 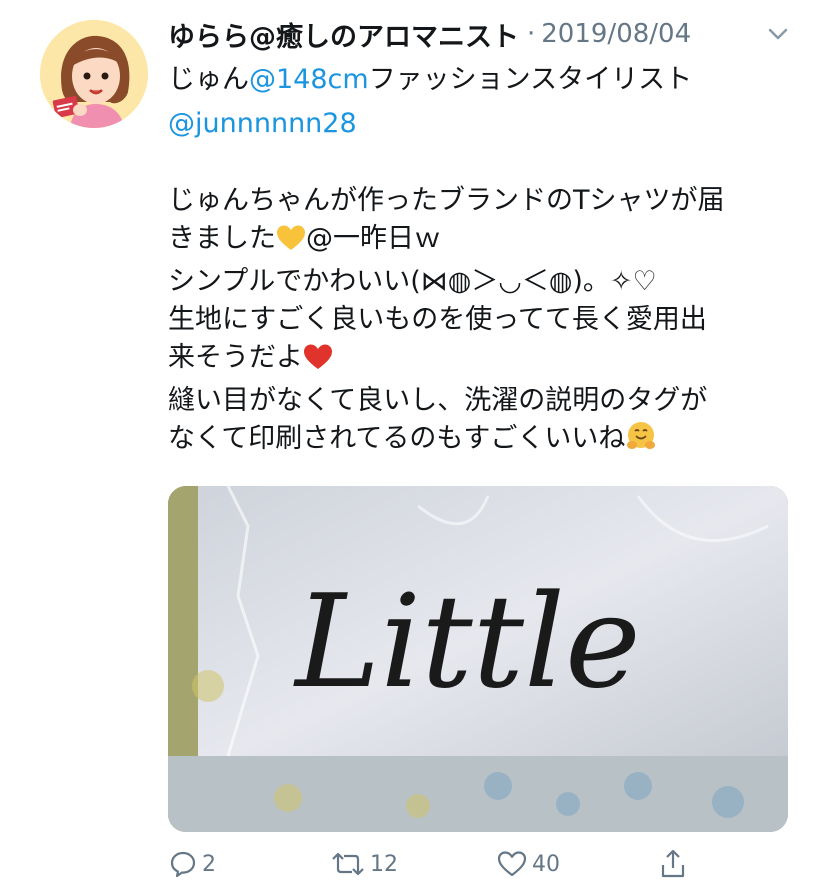 I want to click on reply-count: 2, so click(x=209, y=864).